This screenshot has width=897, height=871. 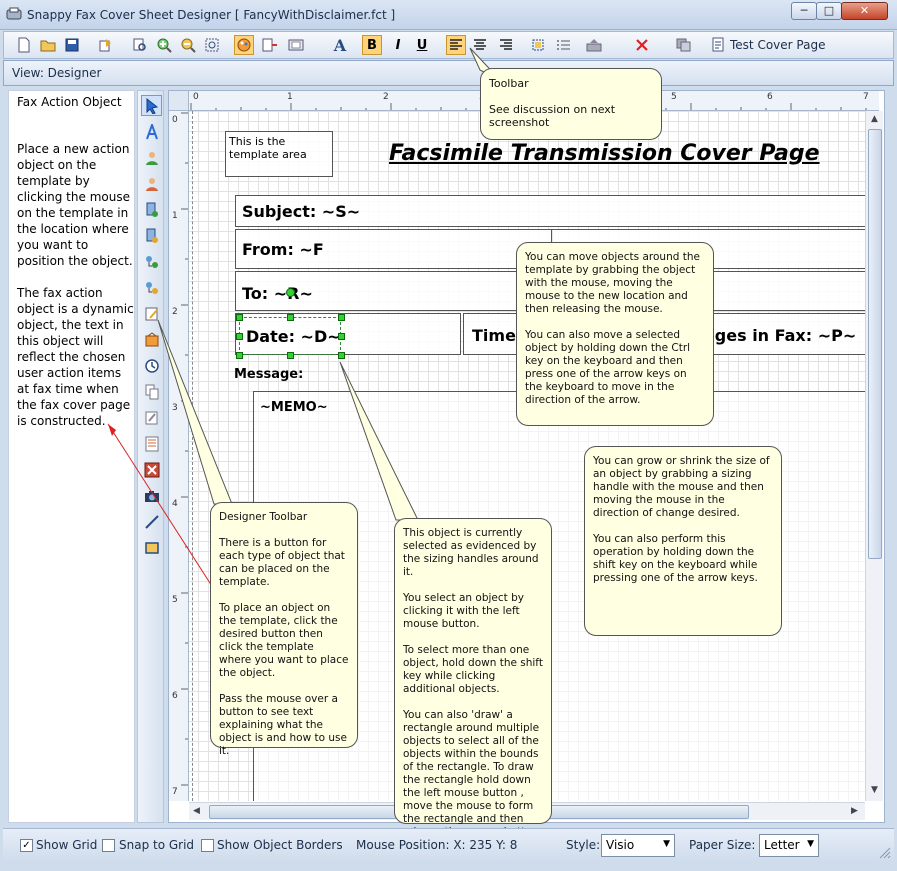 What do you see at coordinates (207, 845) in the screenshot?
I see `show-object-borders-checkbox` at bounding box center [207, 845].